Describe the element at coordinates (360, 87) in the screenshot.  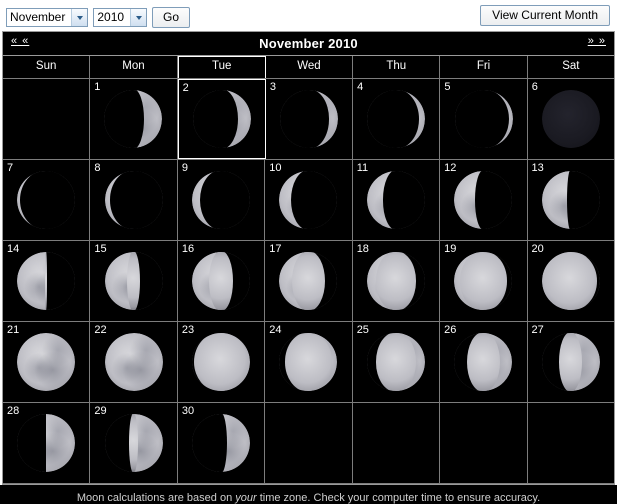
I see `day-number: 4` at that location.